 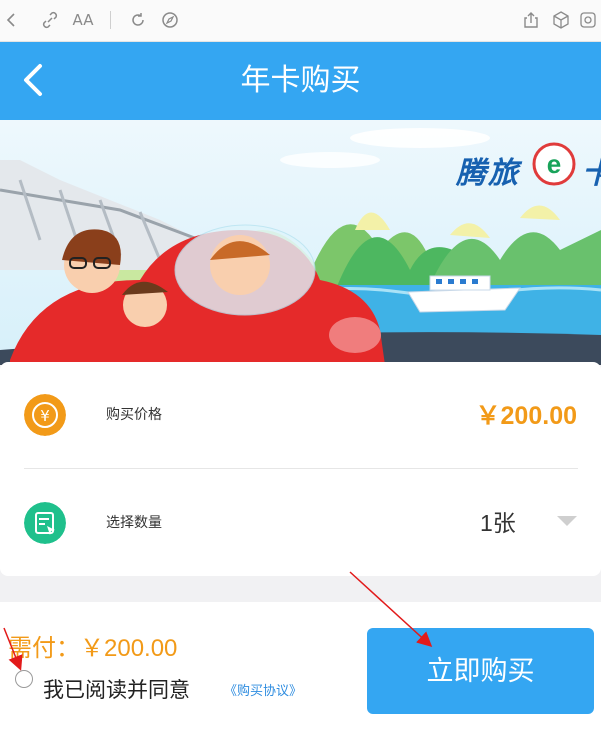 I want to click on brand-e-letter: e, so click(x=554, y=164).